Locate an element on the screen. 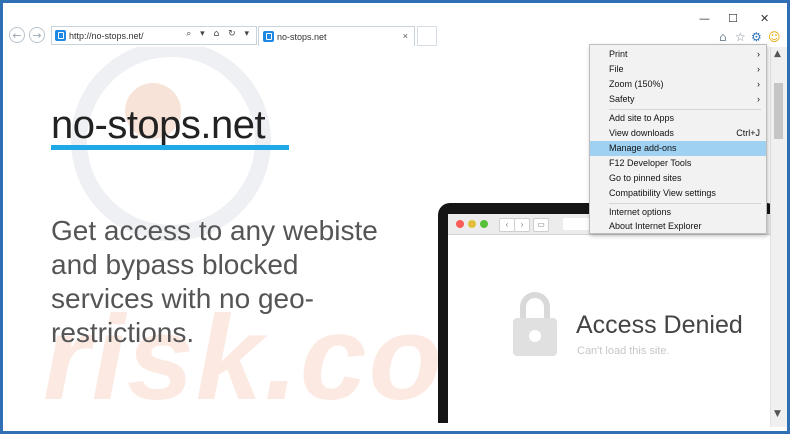 The height and width of the screenshot is (434, 790). tab-close-icon: × is located at coordinates (405, 36).